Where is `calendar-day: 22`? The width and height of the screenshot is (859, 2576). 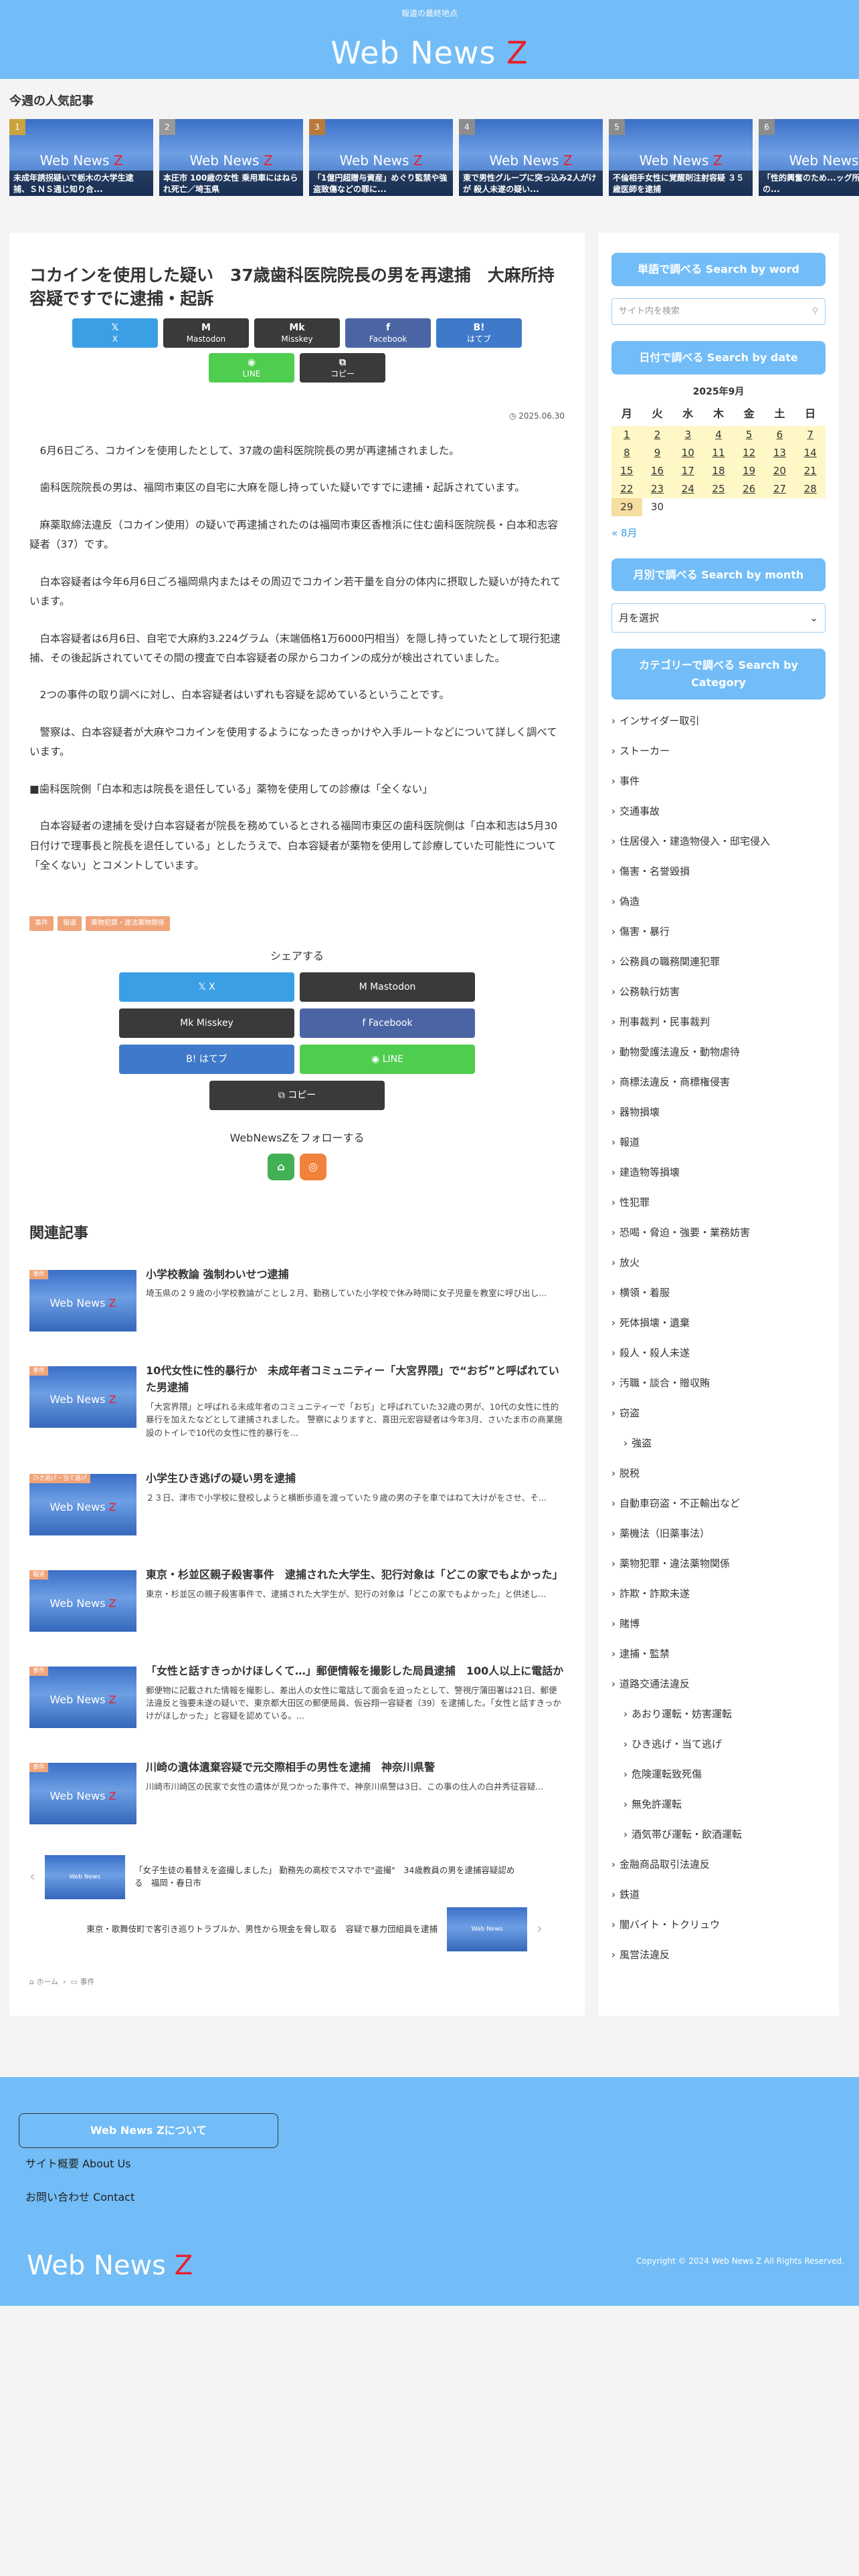 calendar-day: 22 is located at coordinates (627, 488).